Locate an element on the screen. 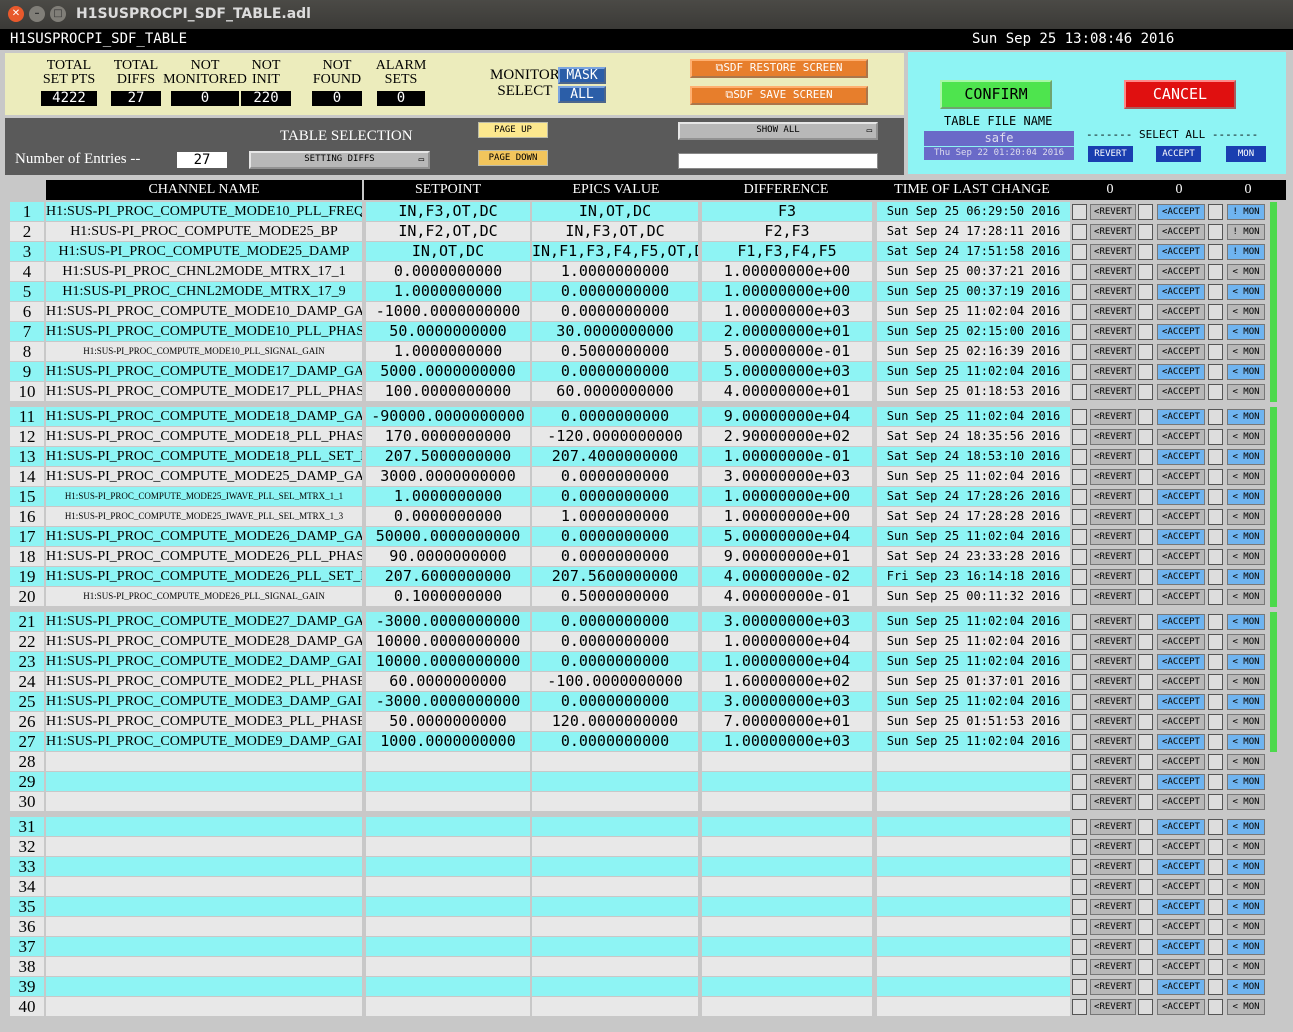 The image size is (1293, 1032). page-down-button: PAGE DOWN is located at coordinates (513, 158).